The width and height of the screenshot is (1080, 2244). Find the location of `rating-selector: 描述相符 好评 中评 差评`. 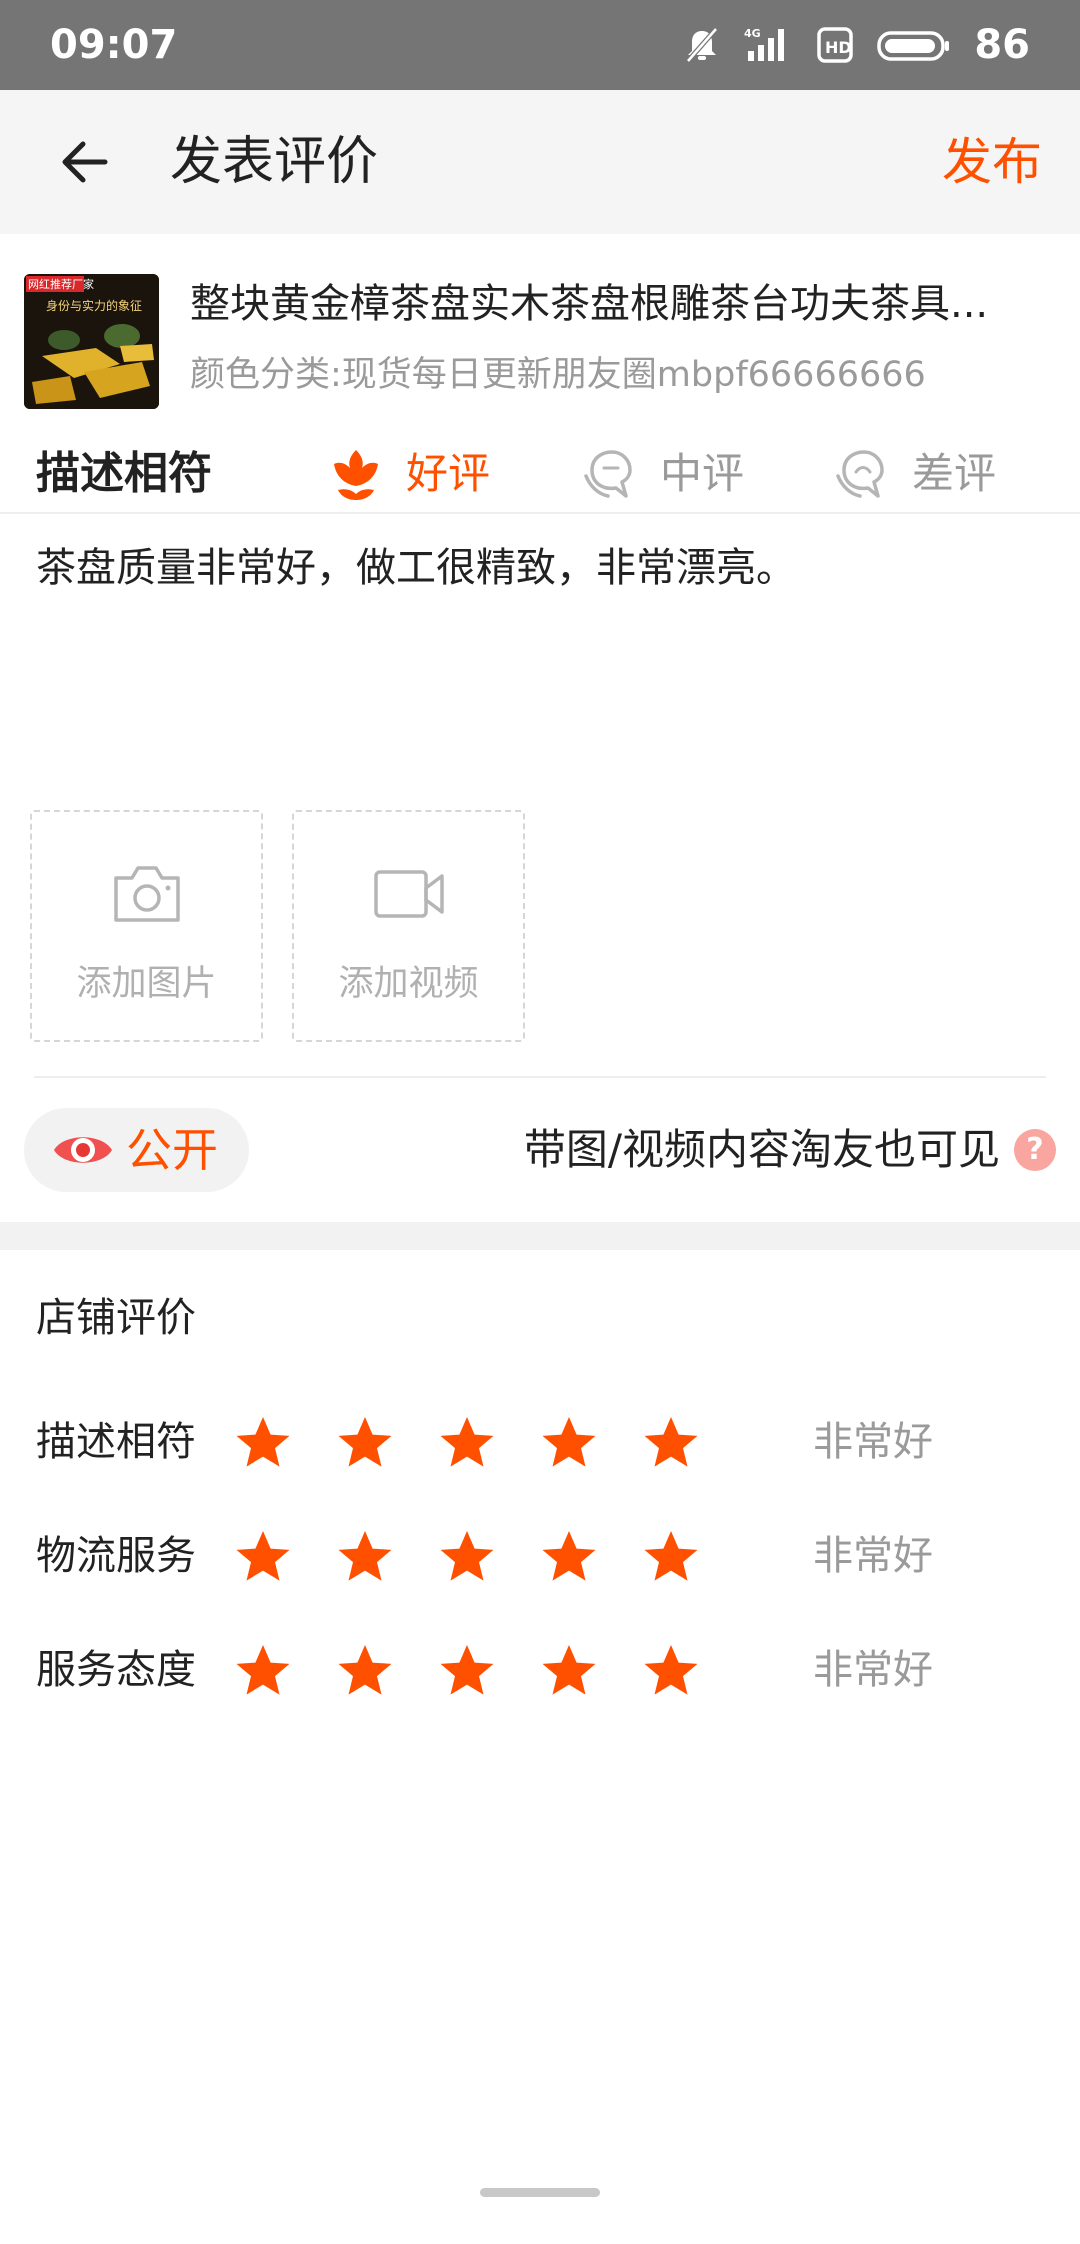

rating-selector: 描述相符 好评 中评 差评 is located at coordinates (540, 473).